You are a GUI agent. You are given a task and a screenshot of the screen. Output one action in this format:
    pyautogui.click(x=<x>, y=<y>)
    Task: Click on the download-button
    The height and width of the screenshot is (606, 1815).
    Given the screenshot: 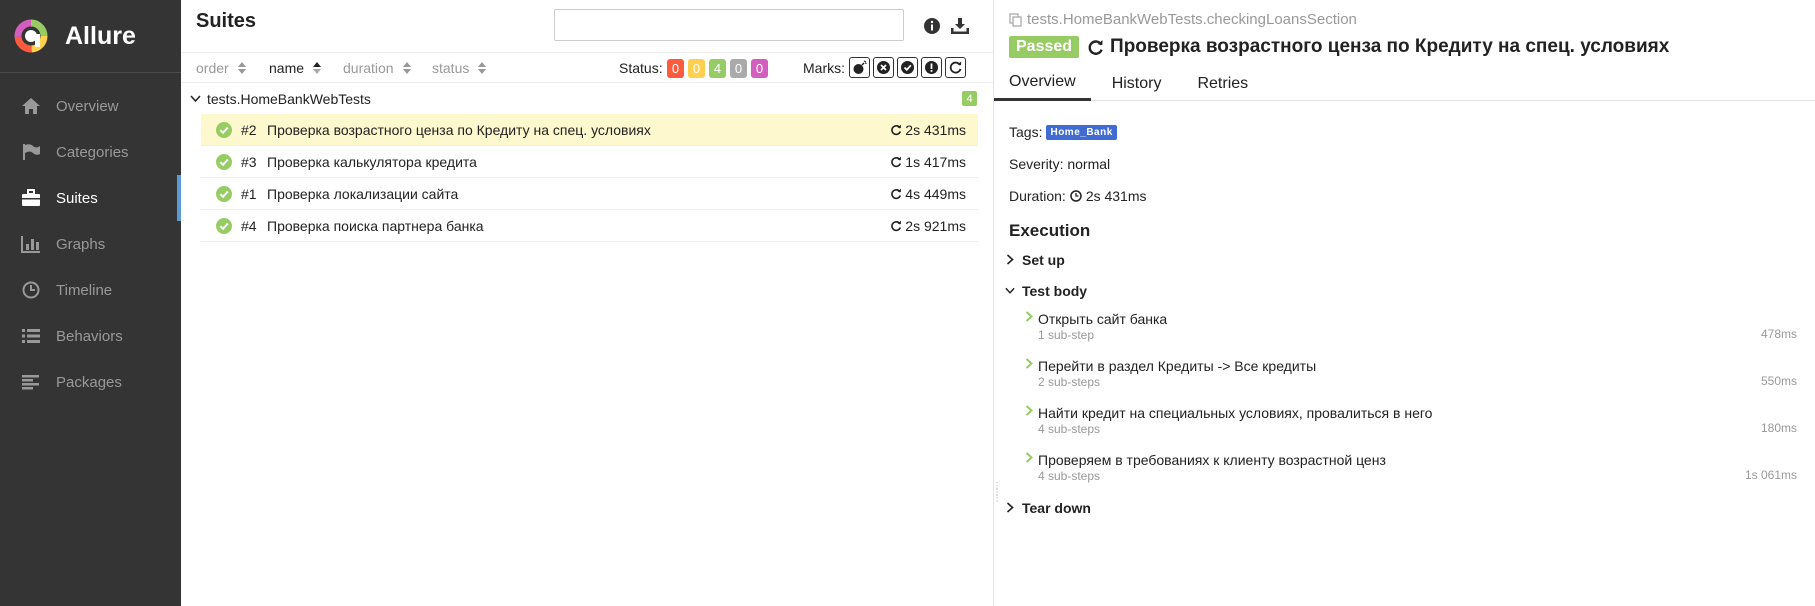 What is the action you would take?
    pyautogui.click(x=960, y=26)
    